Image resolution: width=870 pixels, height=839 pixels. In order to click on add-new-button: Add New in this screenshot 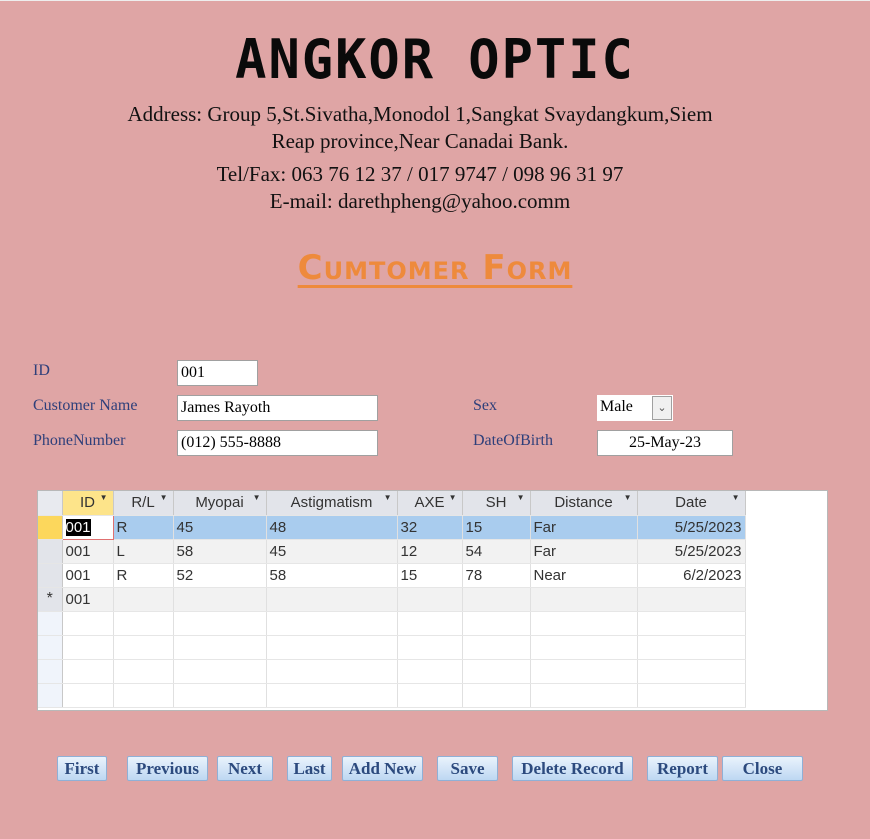, I will do `click(382, 768)`.